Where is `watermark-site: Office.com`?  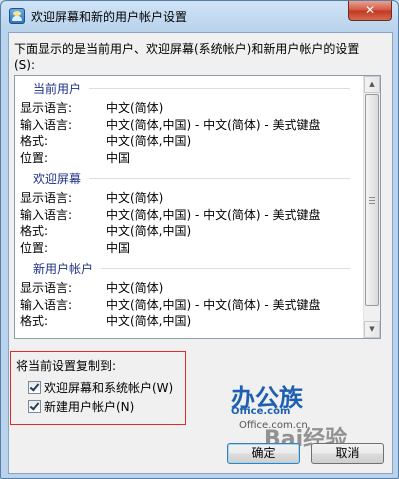
watermark-site: Office.com is located at coordinates (261, 411).